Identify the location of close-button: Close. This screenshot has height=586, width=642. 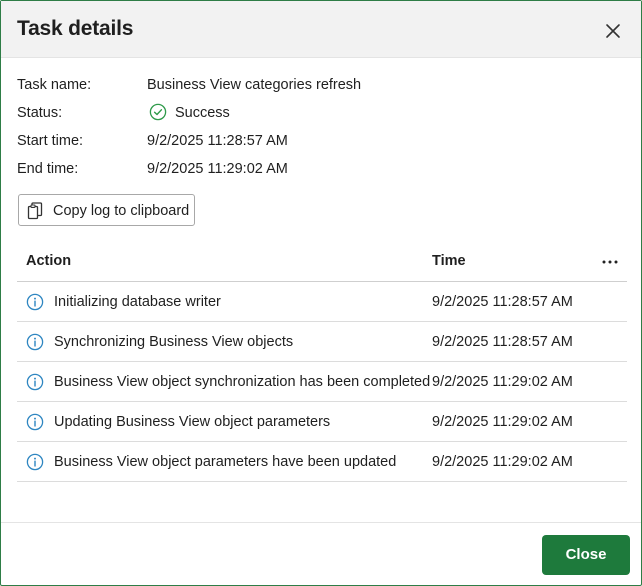
(586, 555).